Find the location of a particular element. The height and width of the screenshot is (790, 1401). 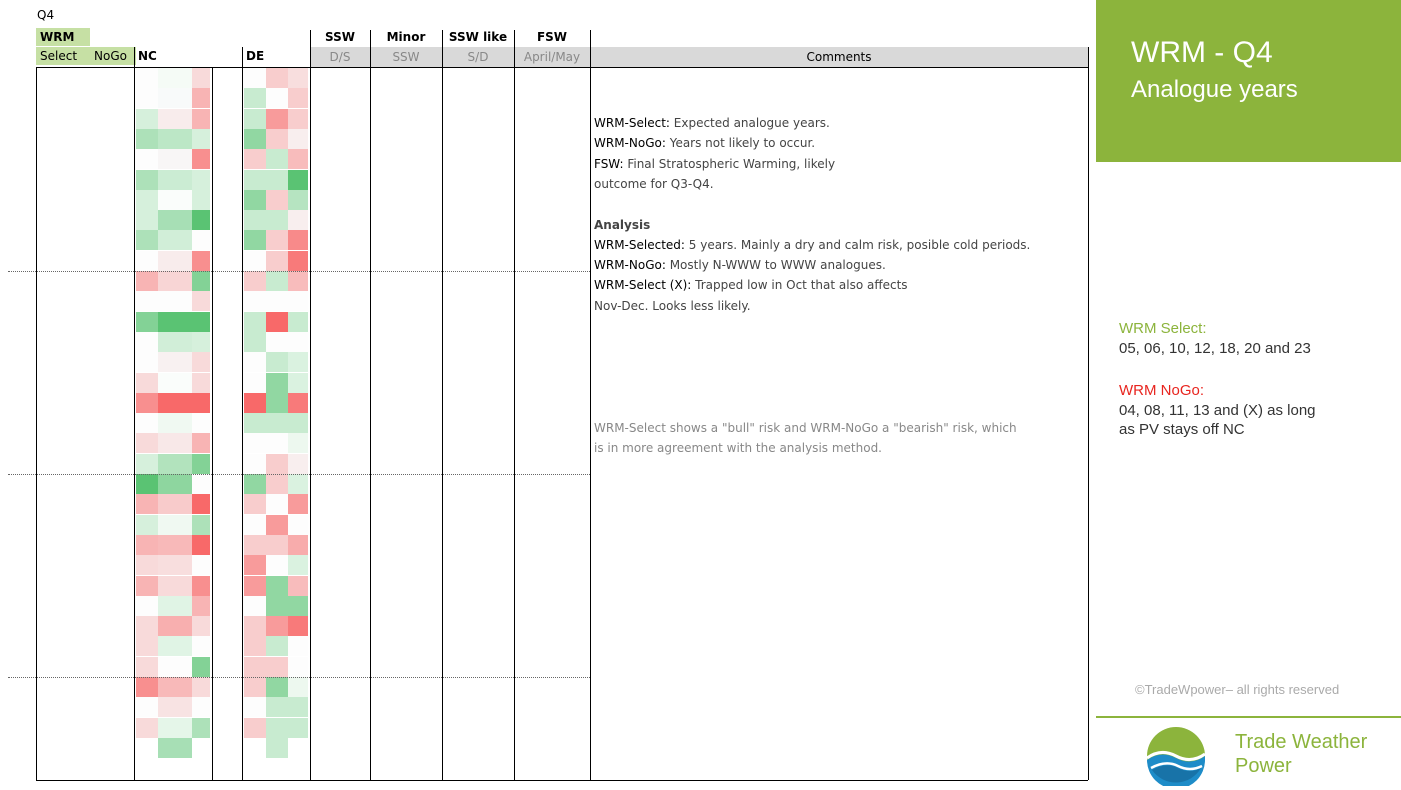

panel-title: WRM - Q4 is located at coordinates (1202, 52).